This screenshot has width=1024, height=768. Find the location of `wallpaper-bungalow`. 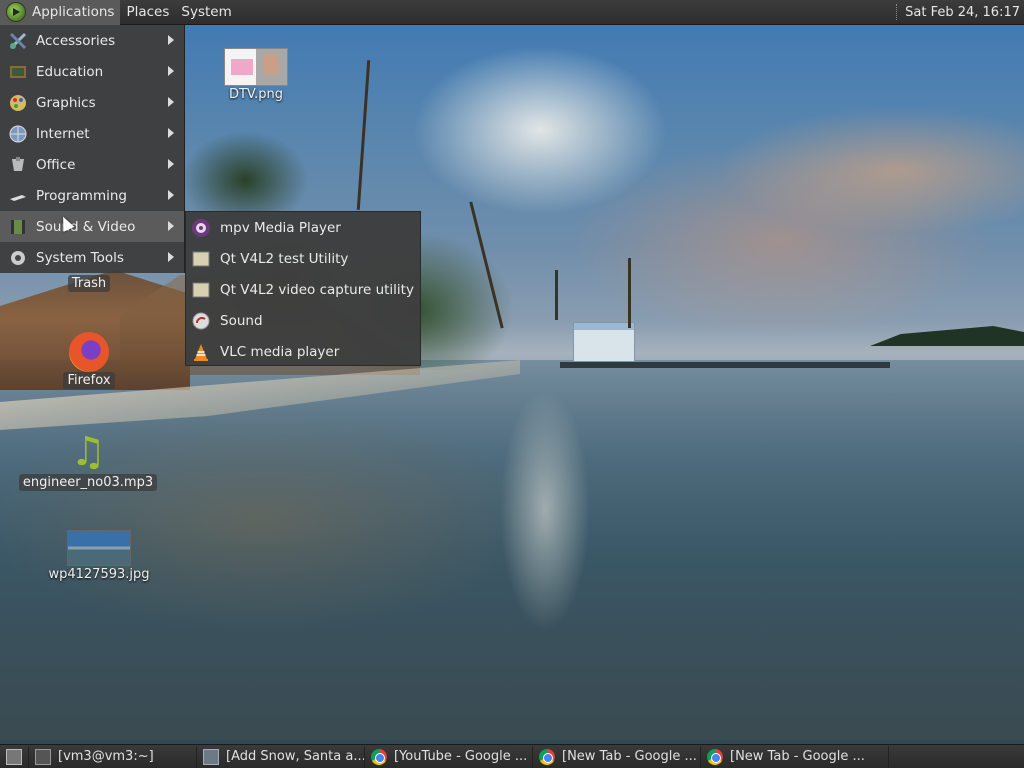

wallpaper-bungalow is located at coordinates (604, 342).